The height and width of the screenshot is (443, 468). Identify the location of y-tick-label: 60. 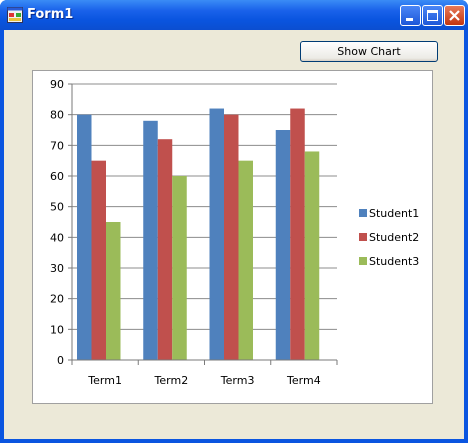
(57, 176).